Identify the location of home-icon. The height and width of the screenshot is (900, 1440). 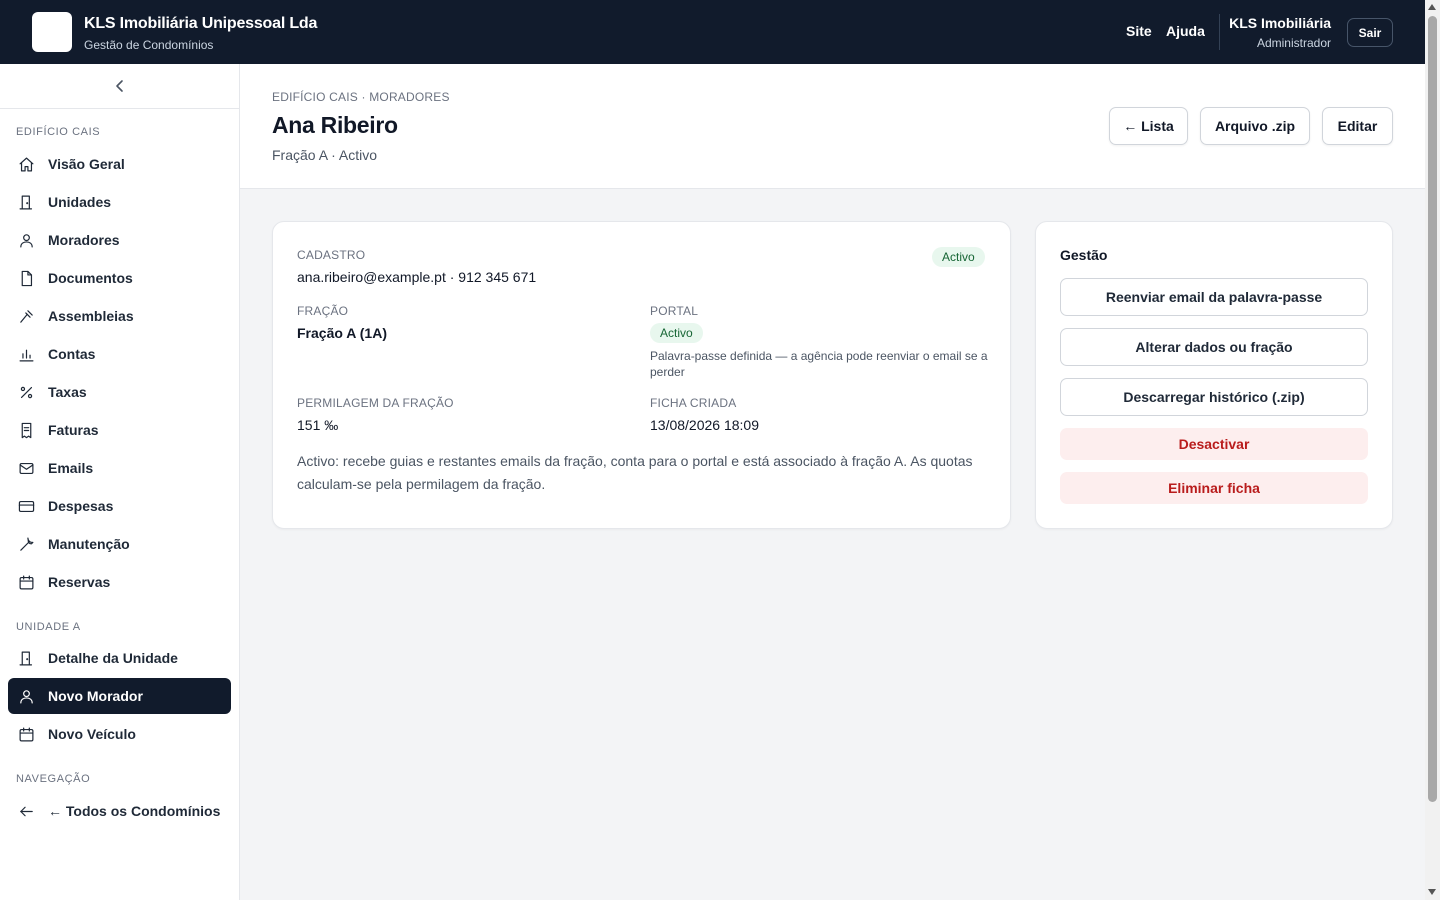
(26, 164).